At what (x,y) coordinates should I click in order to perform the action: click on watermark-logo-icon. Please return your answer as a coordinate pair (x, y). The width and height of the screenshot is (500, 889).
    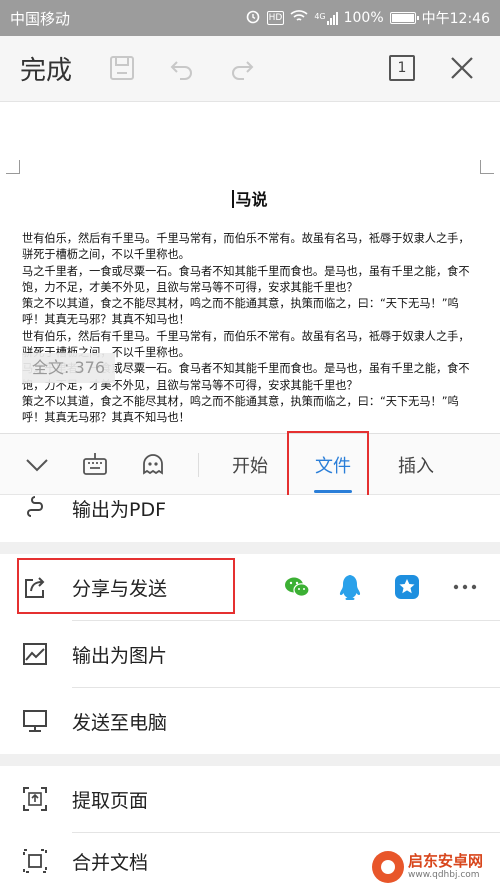
    Looking at the image, I should click on (388, 867).